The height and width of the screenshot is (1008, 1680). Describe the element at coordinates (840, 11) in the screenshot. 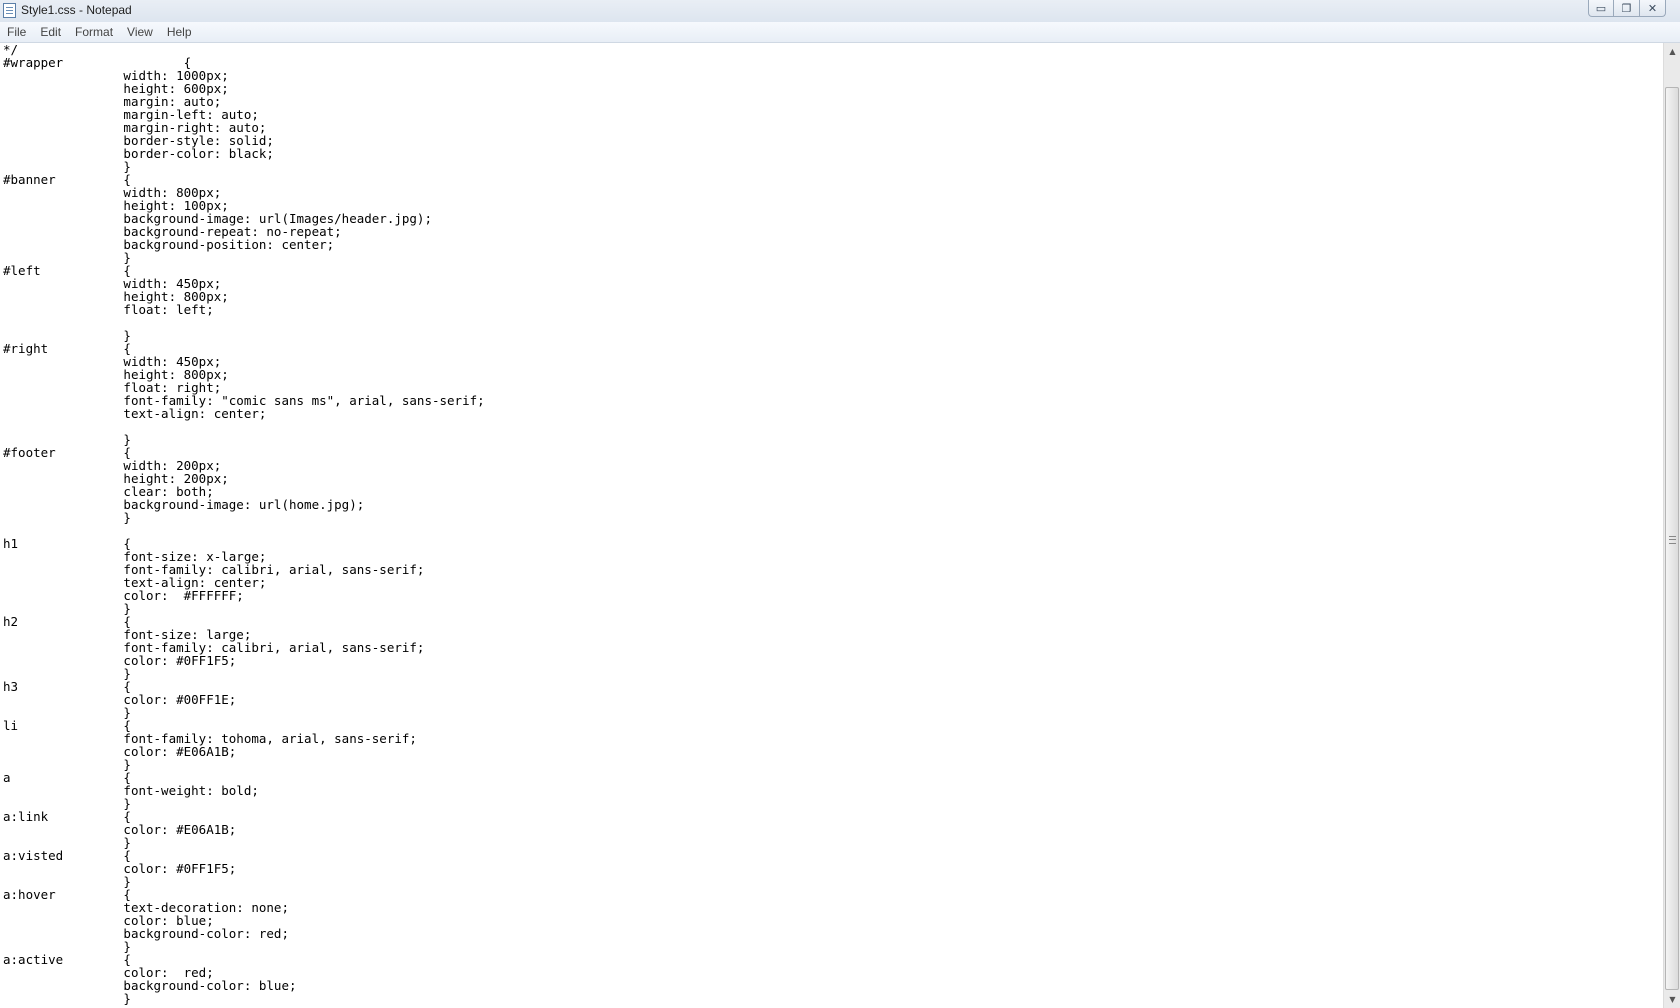

I see `title-bar: Style1.css - Notepad ▭ ❐ ✕` at that location.